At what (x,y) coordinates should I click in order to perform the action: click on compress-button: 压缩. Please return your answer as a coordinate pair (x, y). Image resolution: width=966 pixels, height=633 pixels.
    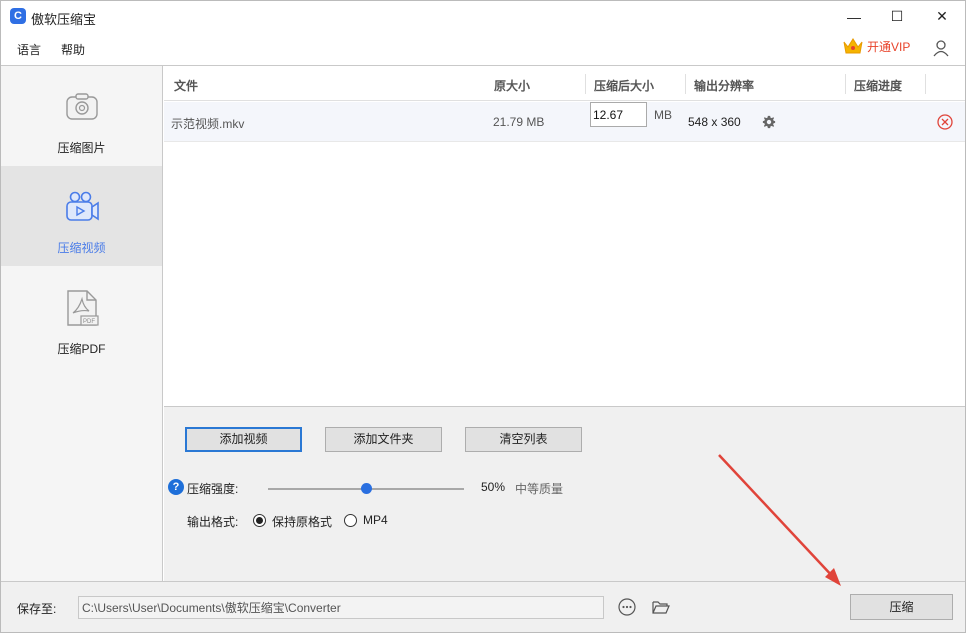
    Looking at the image, I should click on (901, 607).